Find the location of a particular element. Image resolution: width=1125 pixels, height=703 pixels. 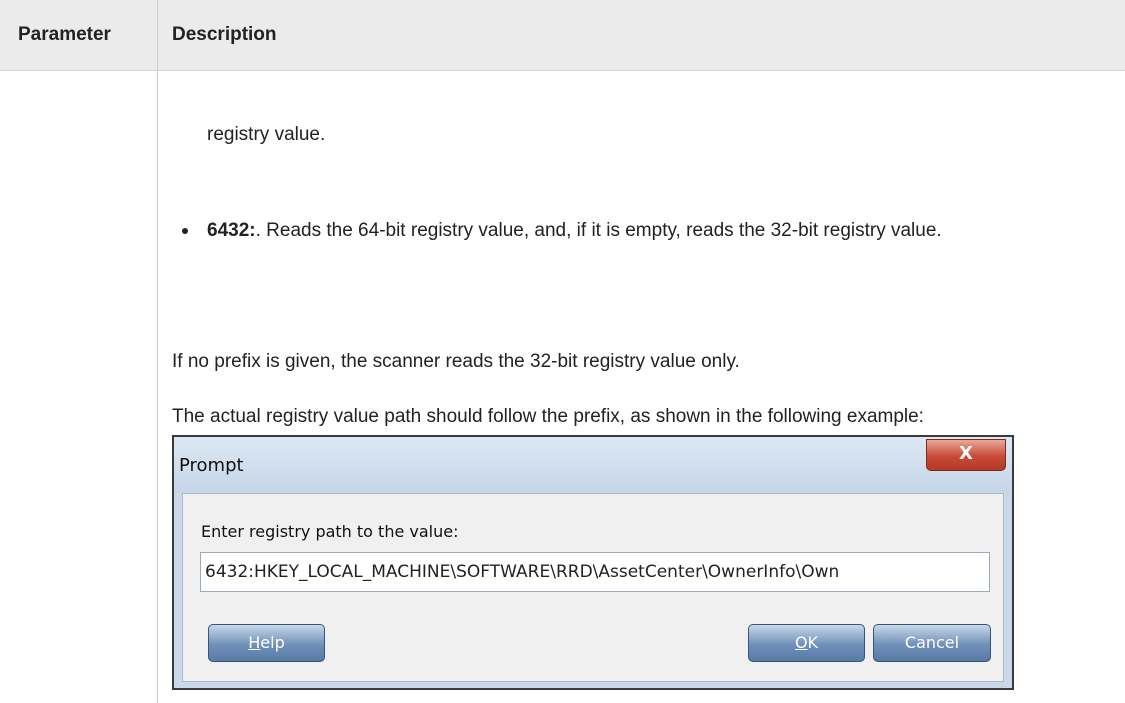

description-column-header: Description is located at coordinates (224, 34).